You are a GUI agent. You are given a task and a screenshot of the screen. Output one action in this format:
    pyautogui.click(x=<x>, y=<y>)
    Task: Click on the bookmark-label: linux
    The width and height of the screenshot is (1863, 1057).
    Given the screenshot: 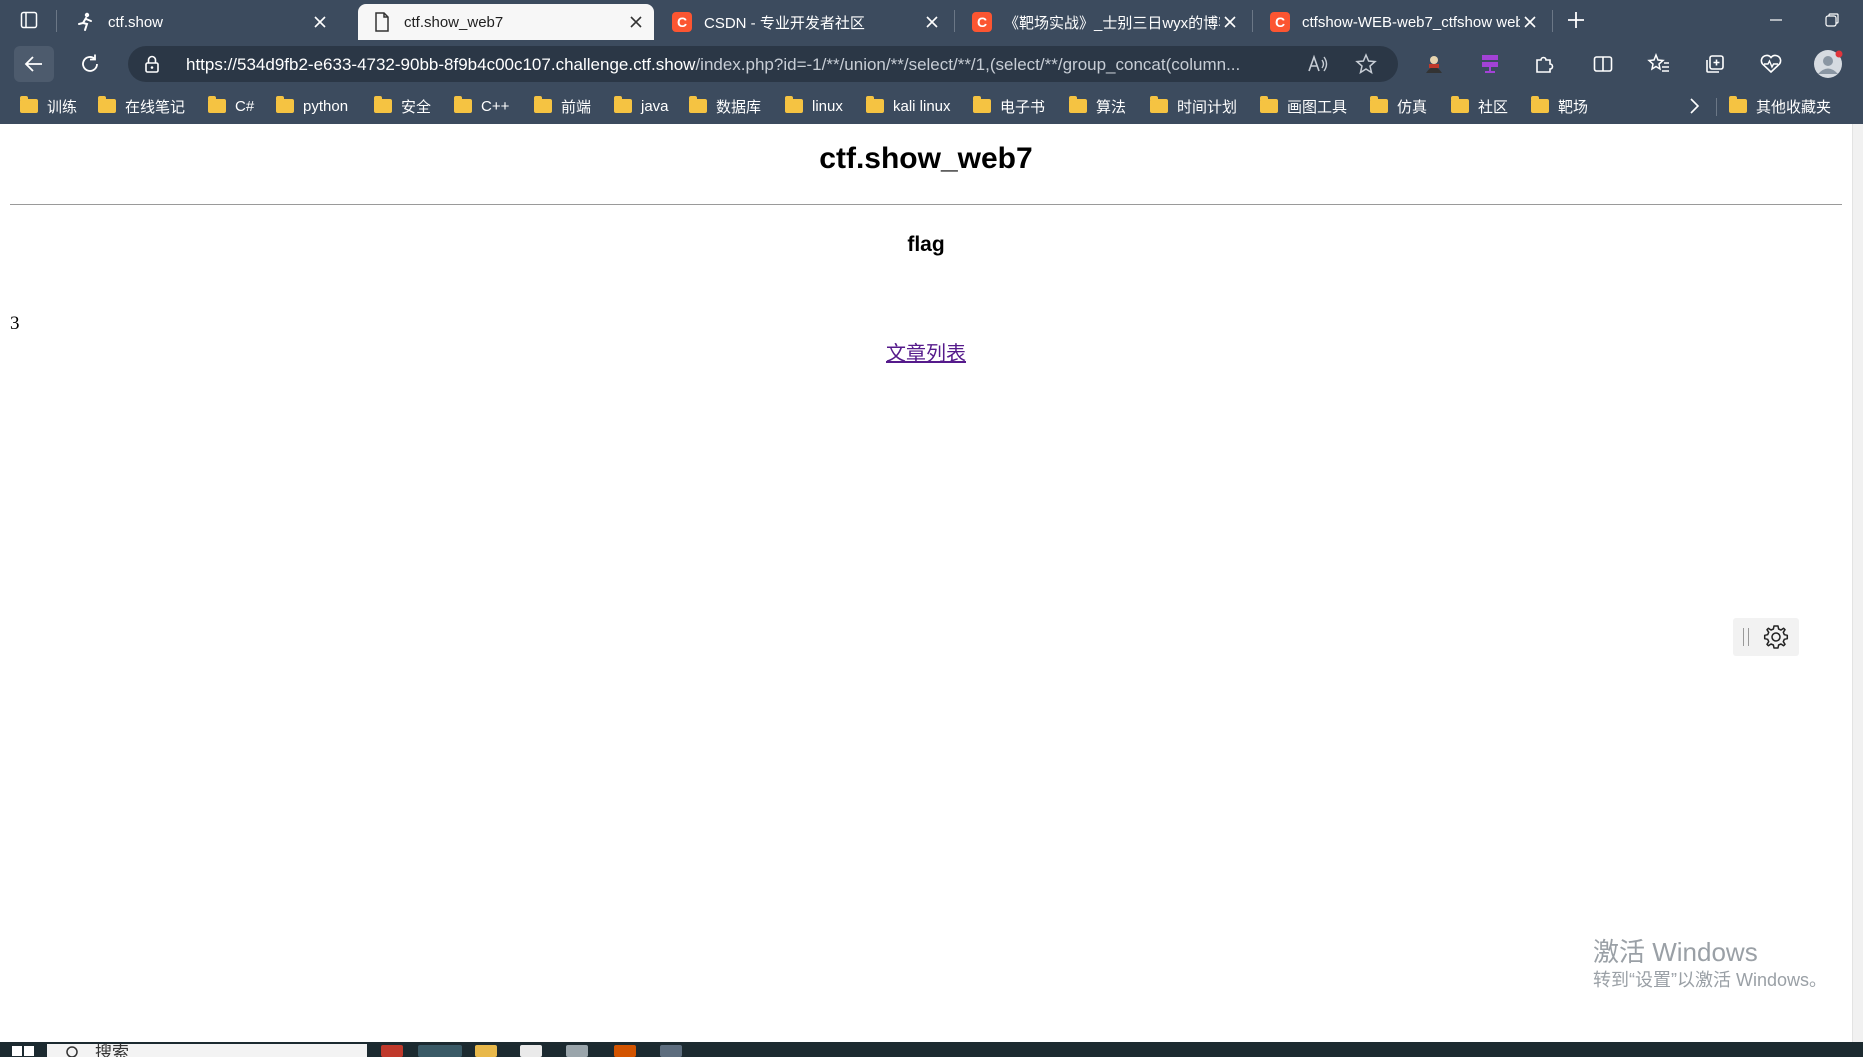 What is the action you would take?
    pyautogui.click(x=827, y=106)
    